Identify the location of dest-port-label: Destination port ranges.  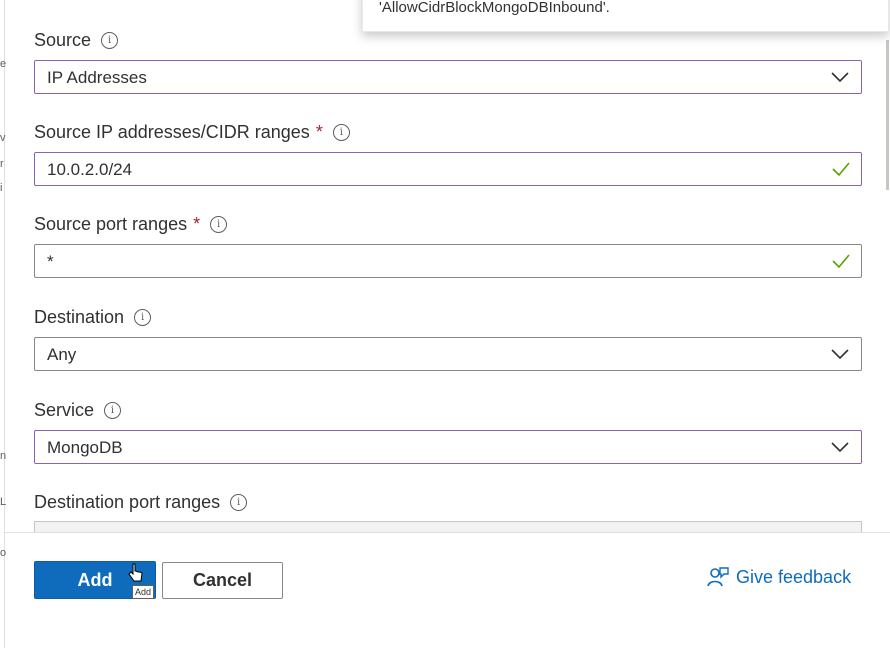
(127, 502).